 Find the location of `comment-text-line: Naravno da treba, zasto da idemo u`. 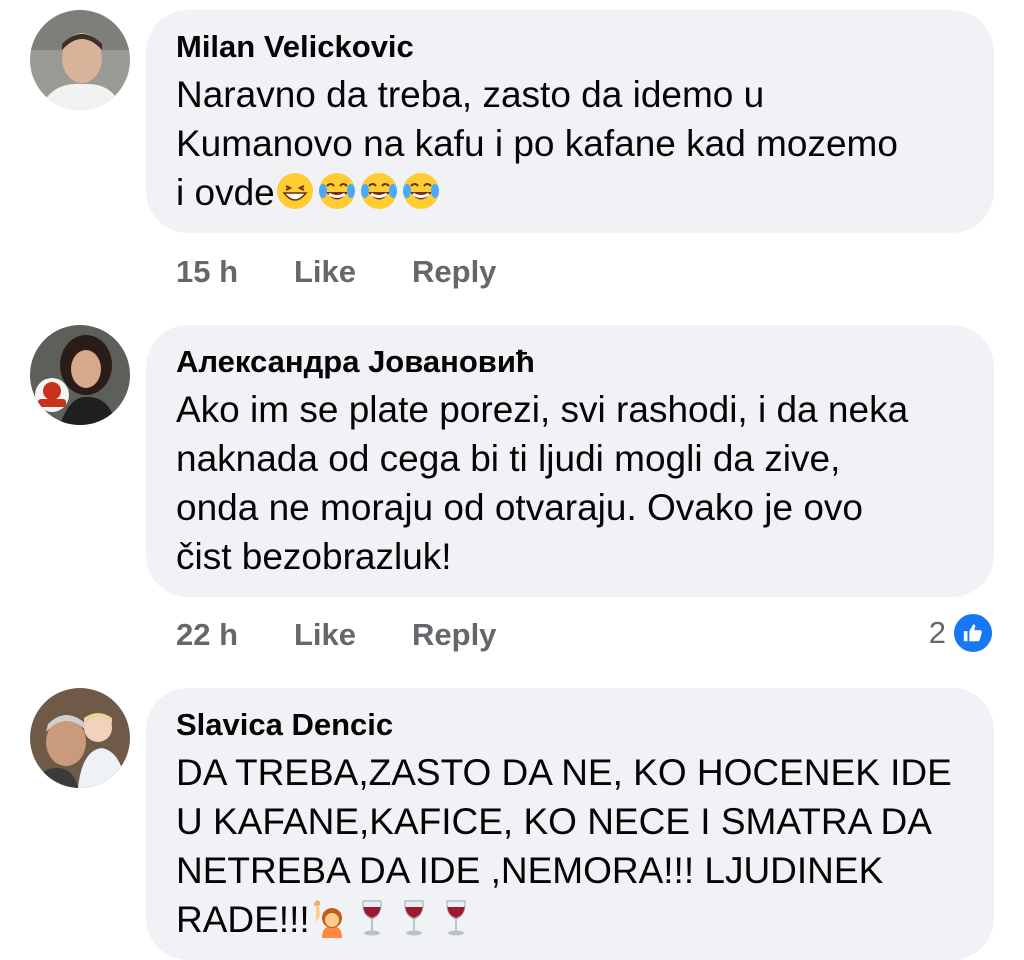

comment-text-line: Naravno da treba, zasto da idemo u is located at coordinates (470, 94).